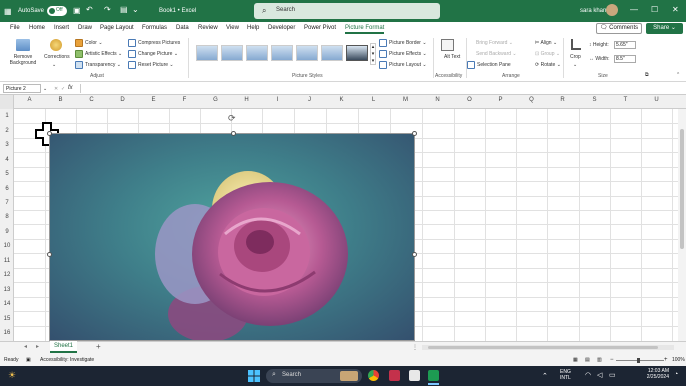 Image resolution: width=686 pixels, height=386 pixels. What do you see at coordinates (543, 347) in the screenshot?
I see `h-scroll-thumb` at bounding box center [543, 347].